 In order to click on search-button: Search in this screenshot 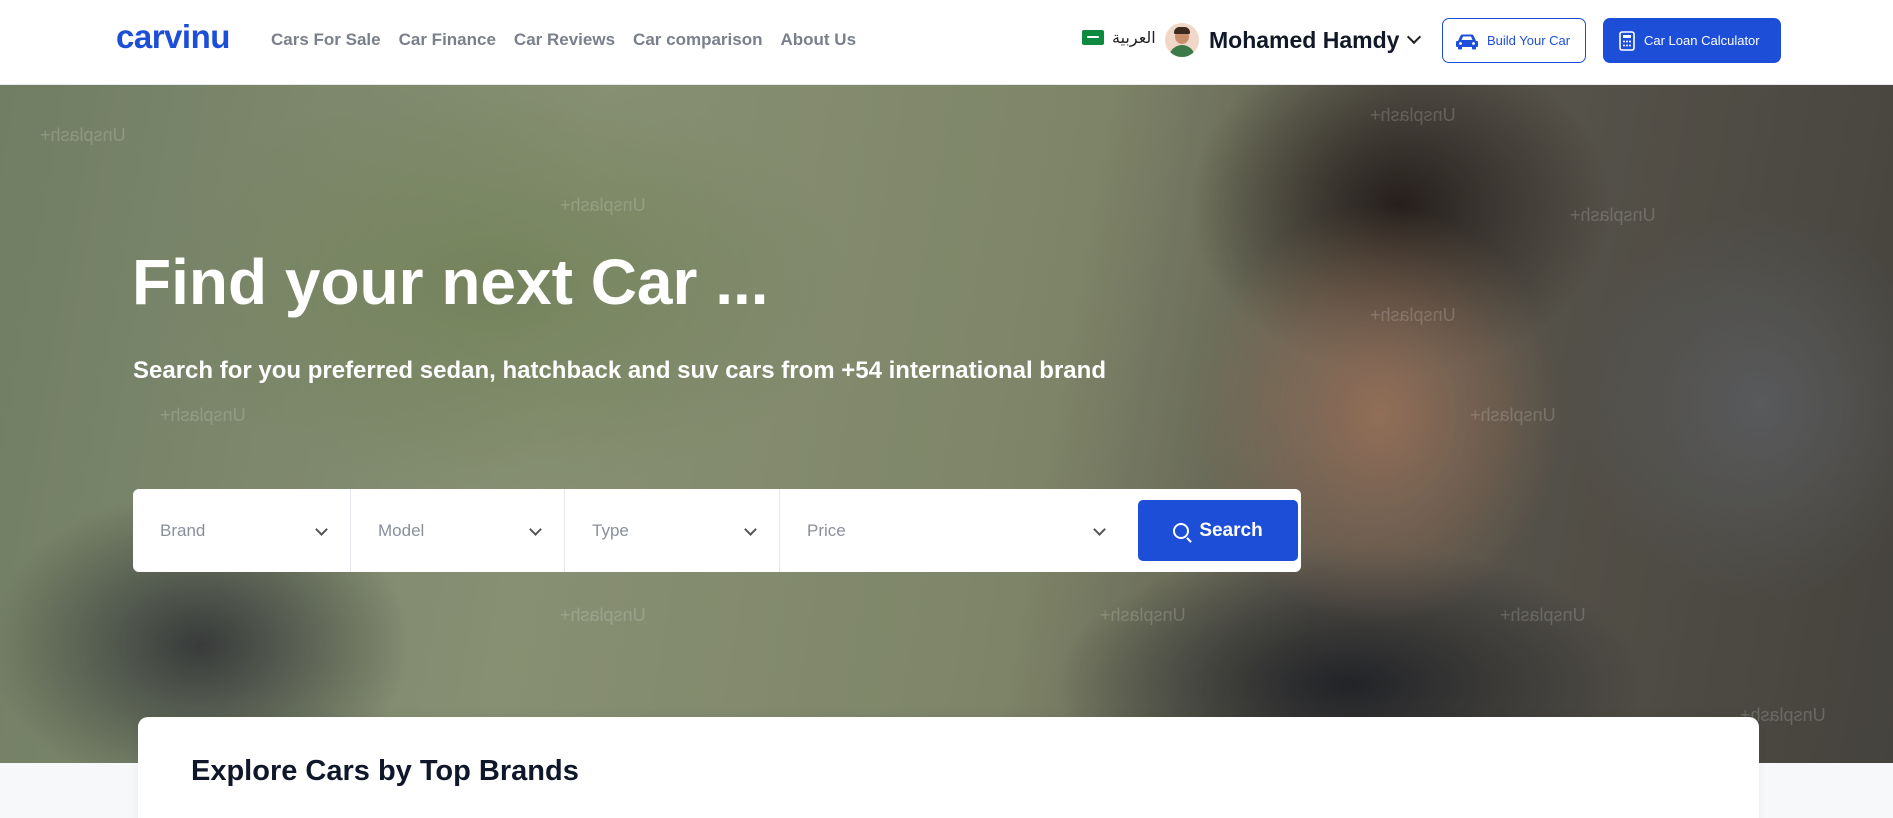, I will do `click(1218, 530)`.